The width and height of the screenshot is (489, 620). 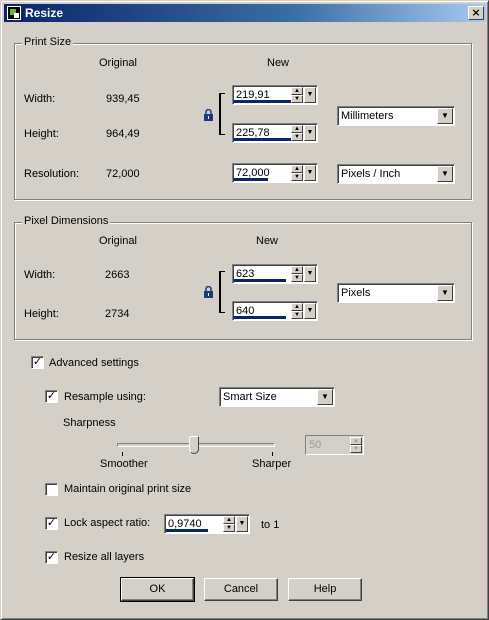 I want to click on resolution-label: Resolution:, so click(x=52, y=174).